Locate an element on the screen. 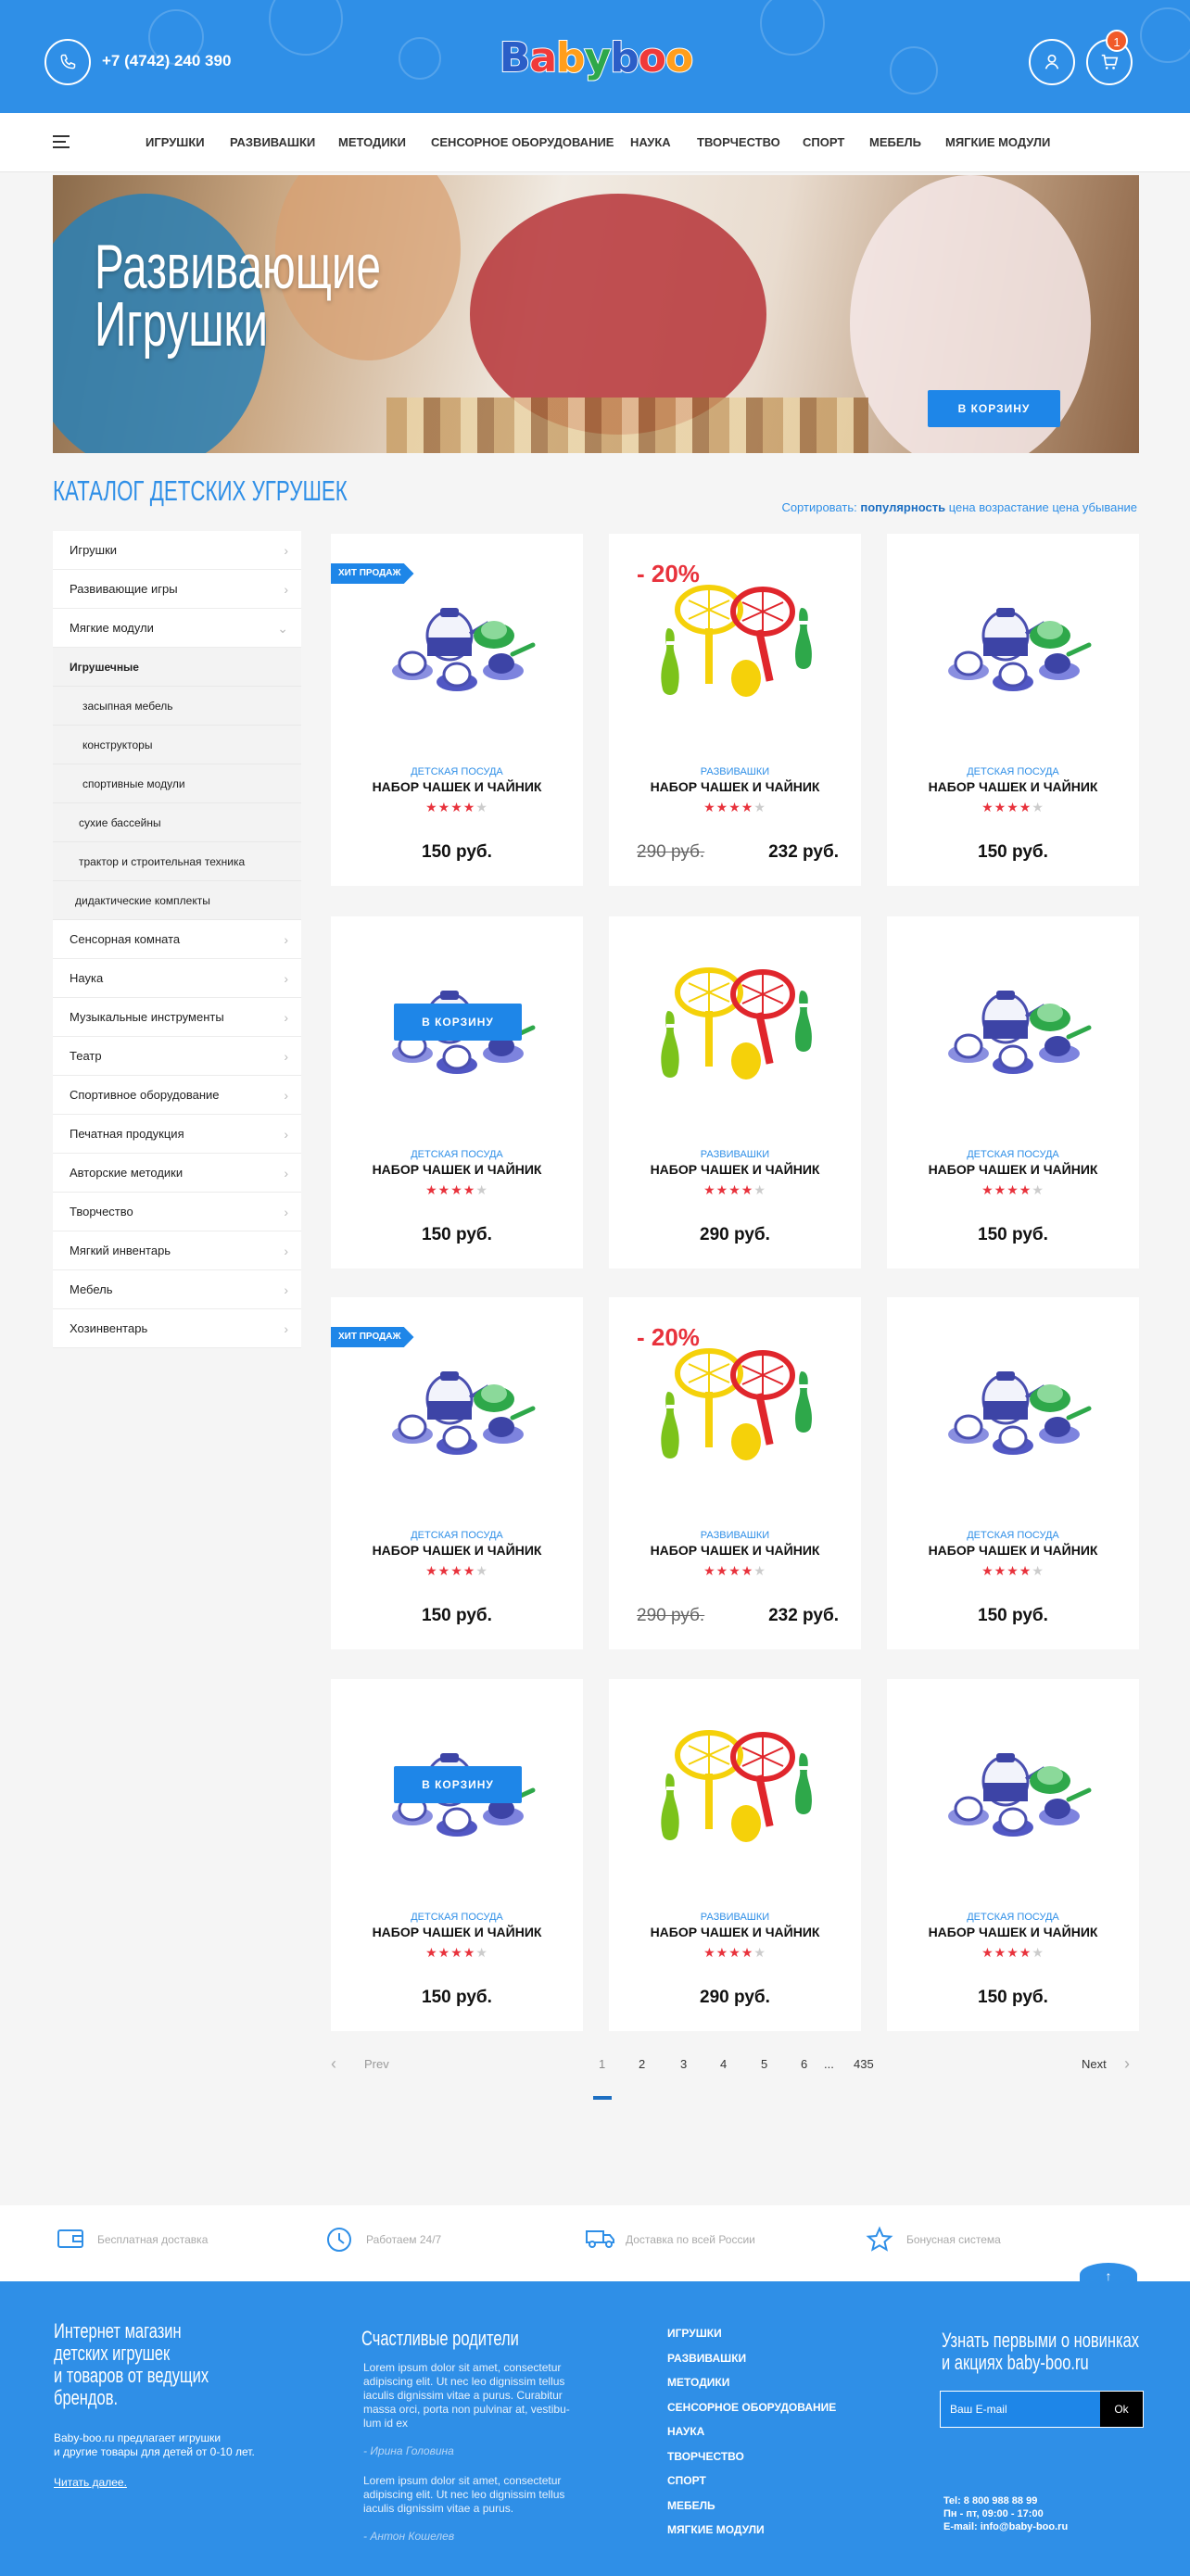 The height and width of the screenshot is (2576, 1190). site-logo: Babyboo is located at coordinates (596, 58).